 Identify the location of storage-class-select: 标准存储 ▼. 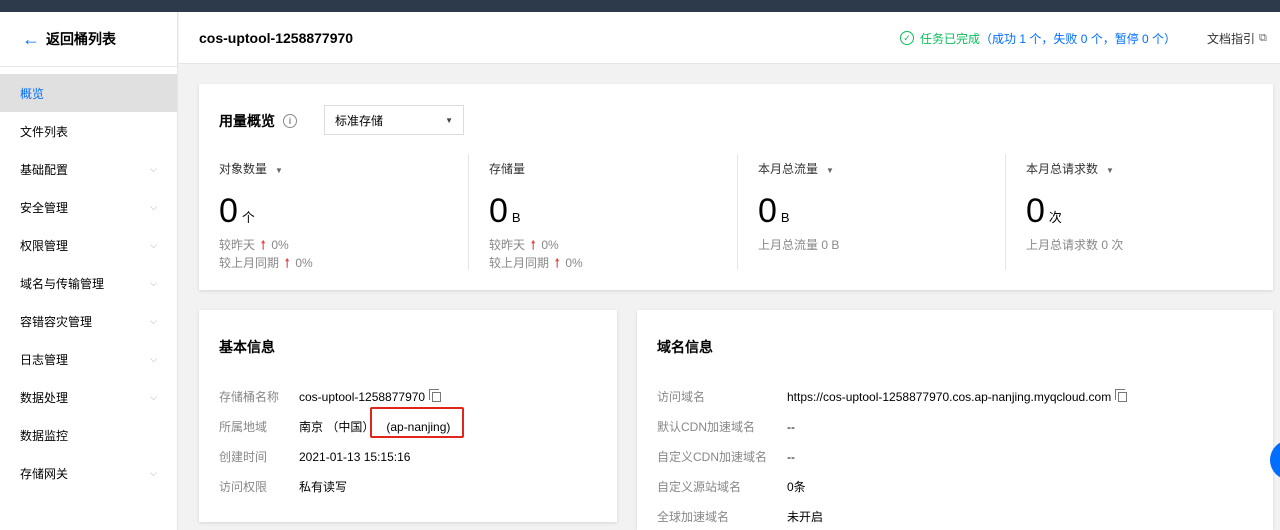
(394, 120).